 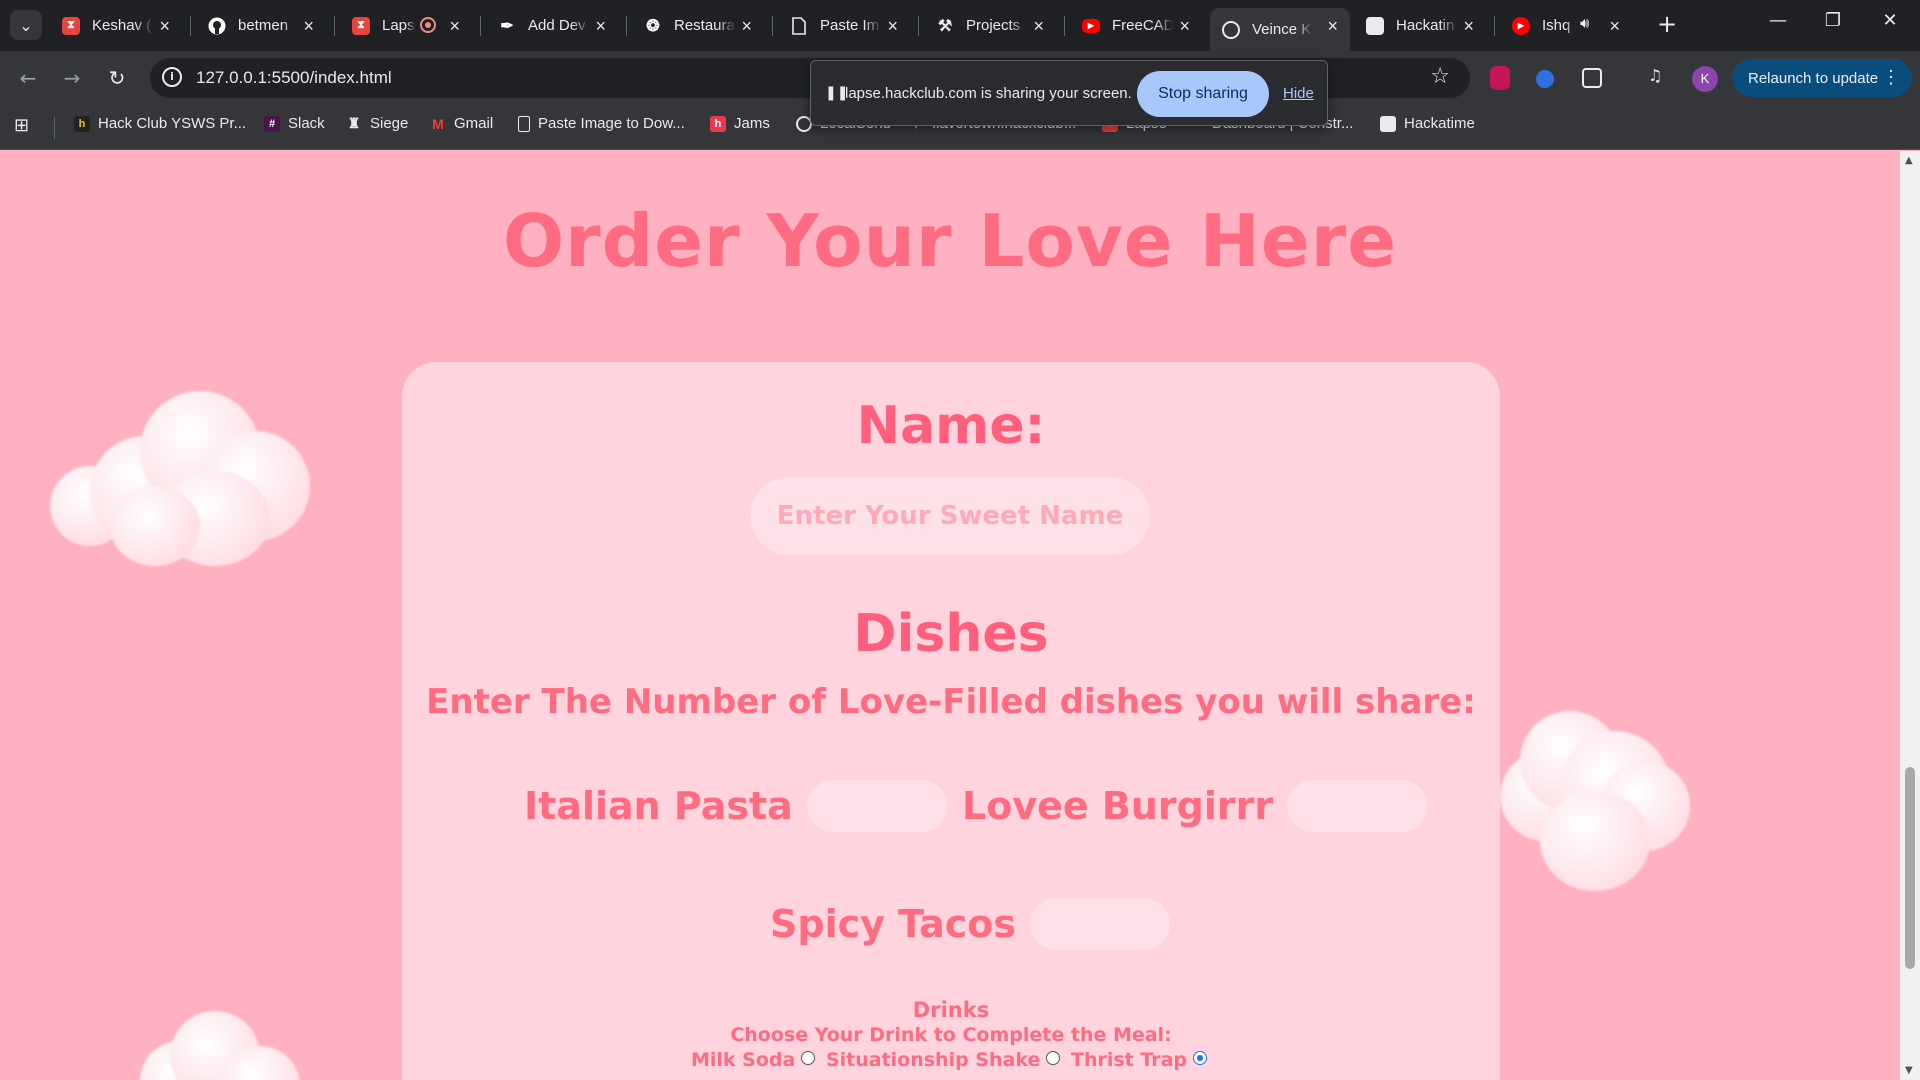 What do you see at coordinates (1521, 25) in the screenshot?
I see `youtube-music-icon: ▶` at bounding box center [1521, 25].